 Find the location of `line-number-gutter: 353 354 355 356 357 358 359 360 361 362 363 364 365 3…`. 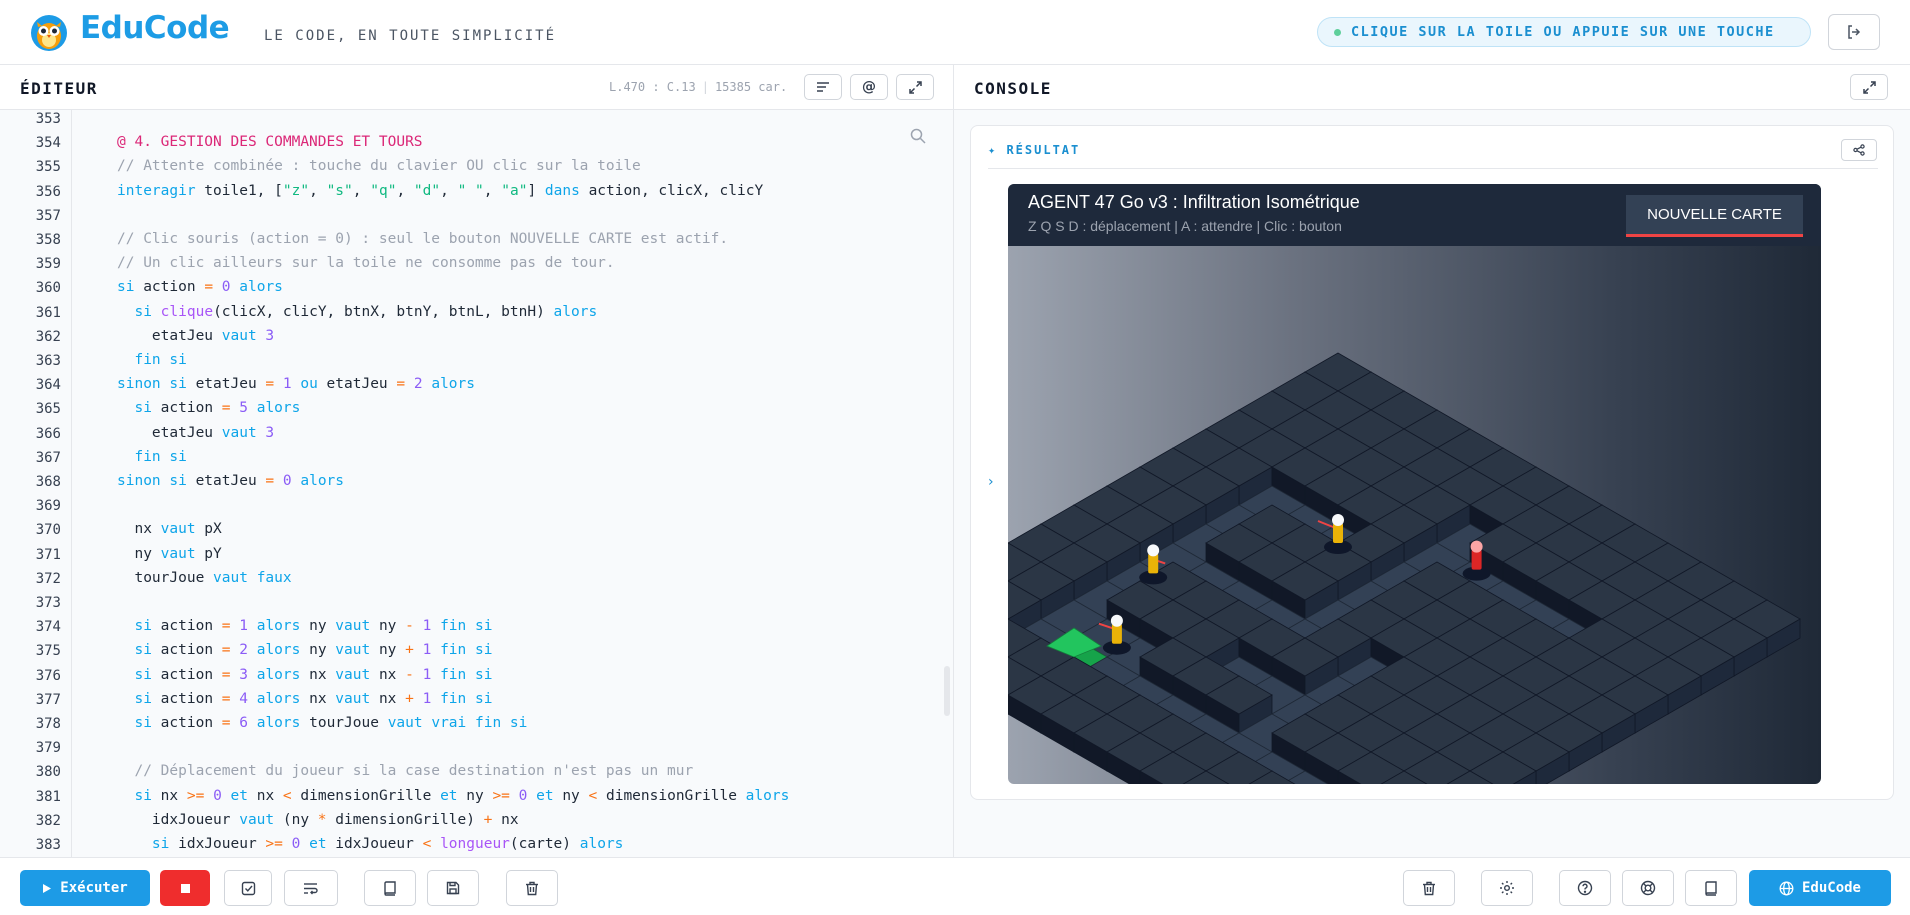

line-number-gutter: 353 354 355 356 357 358 359 360 361 362 363 364 365 3… is located at coordinates (36, 483).